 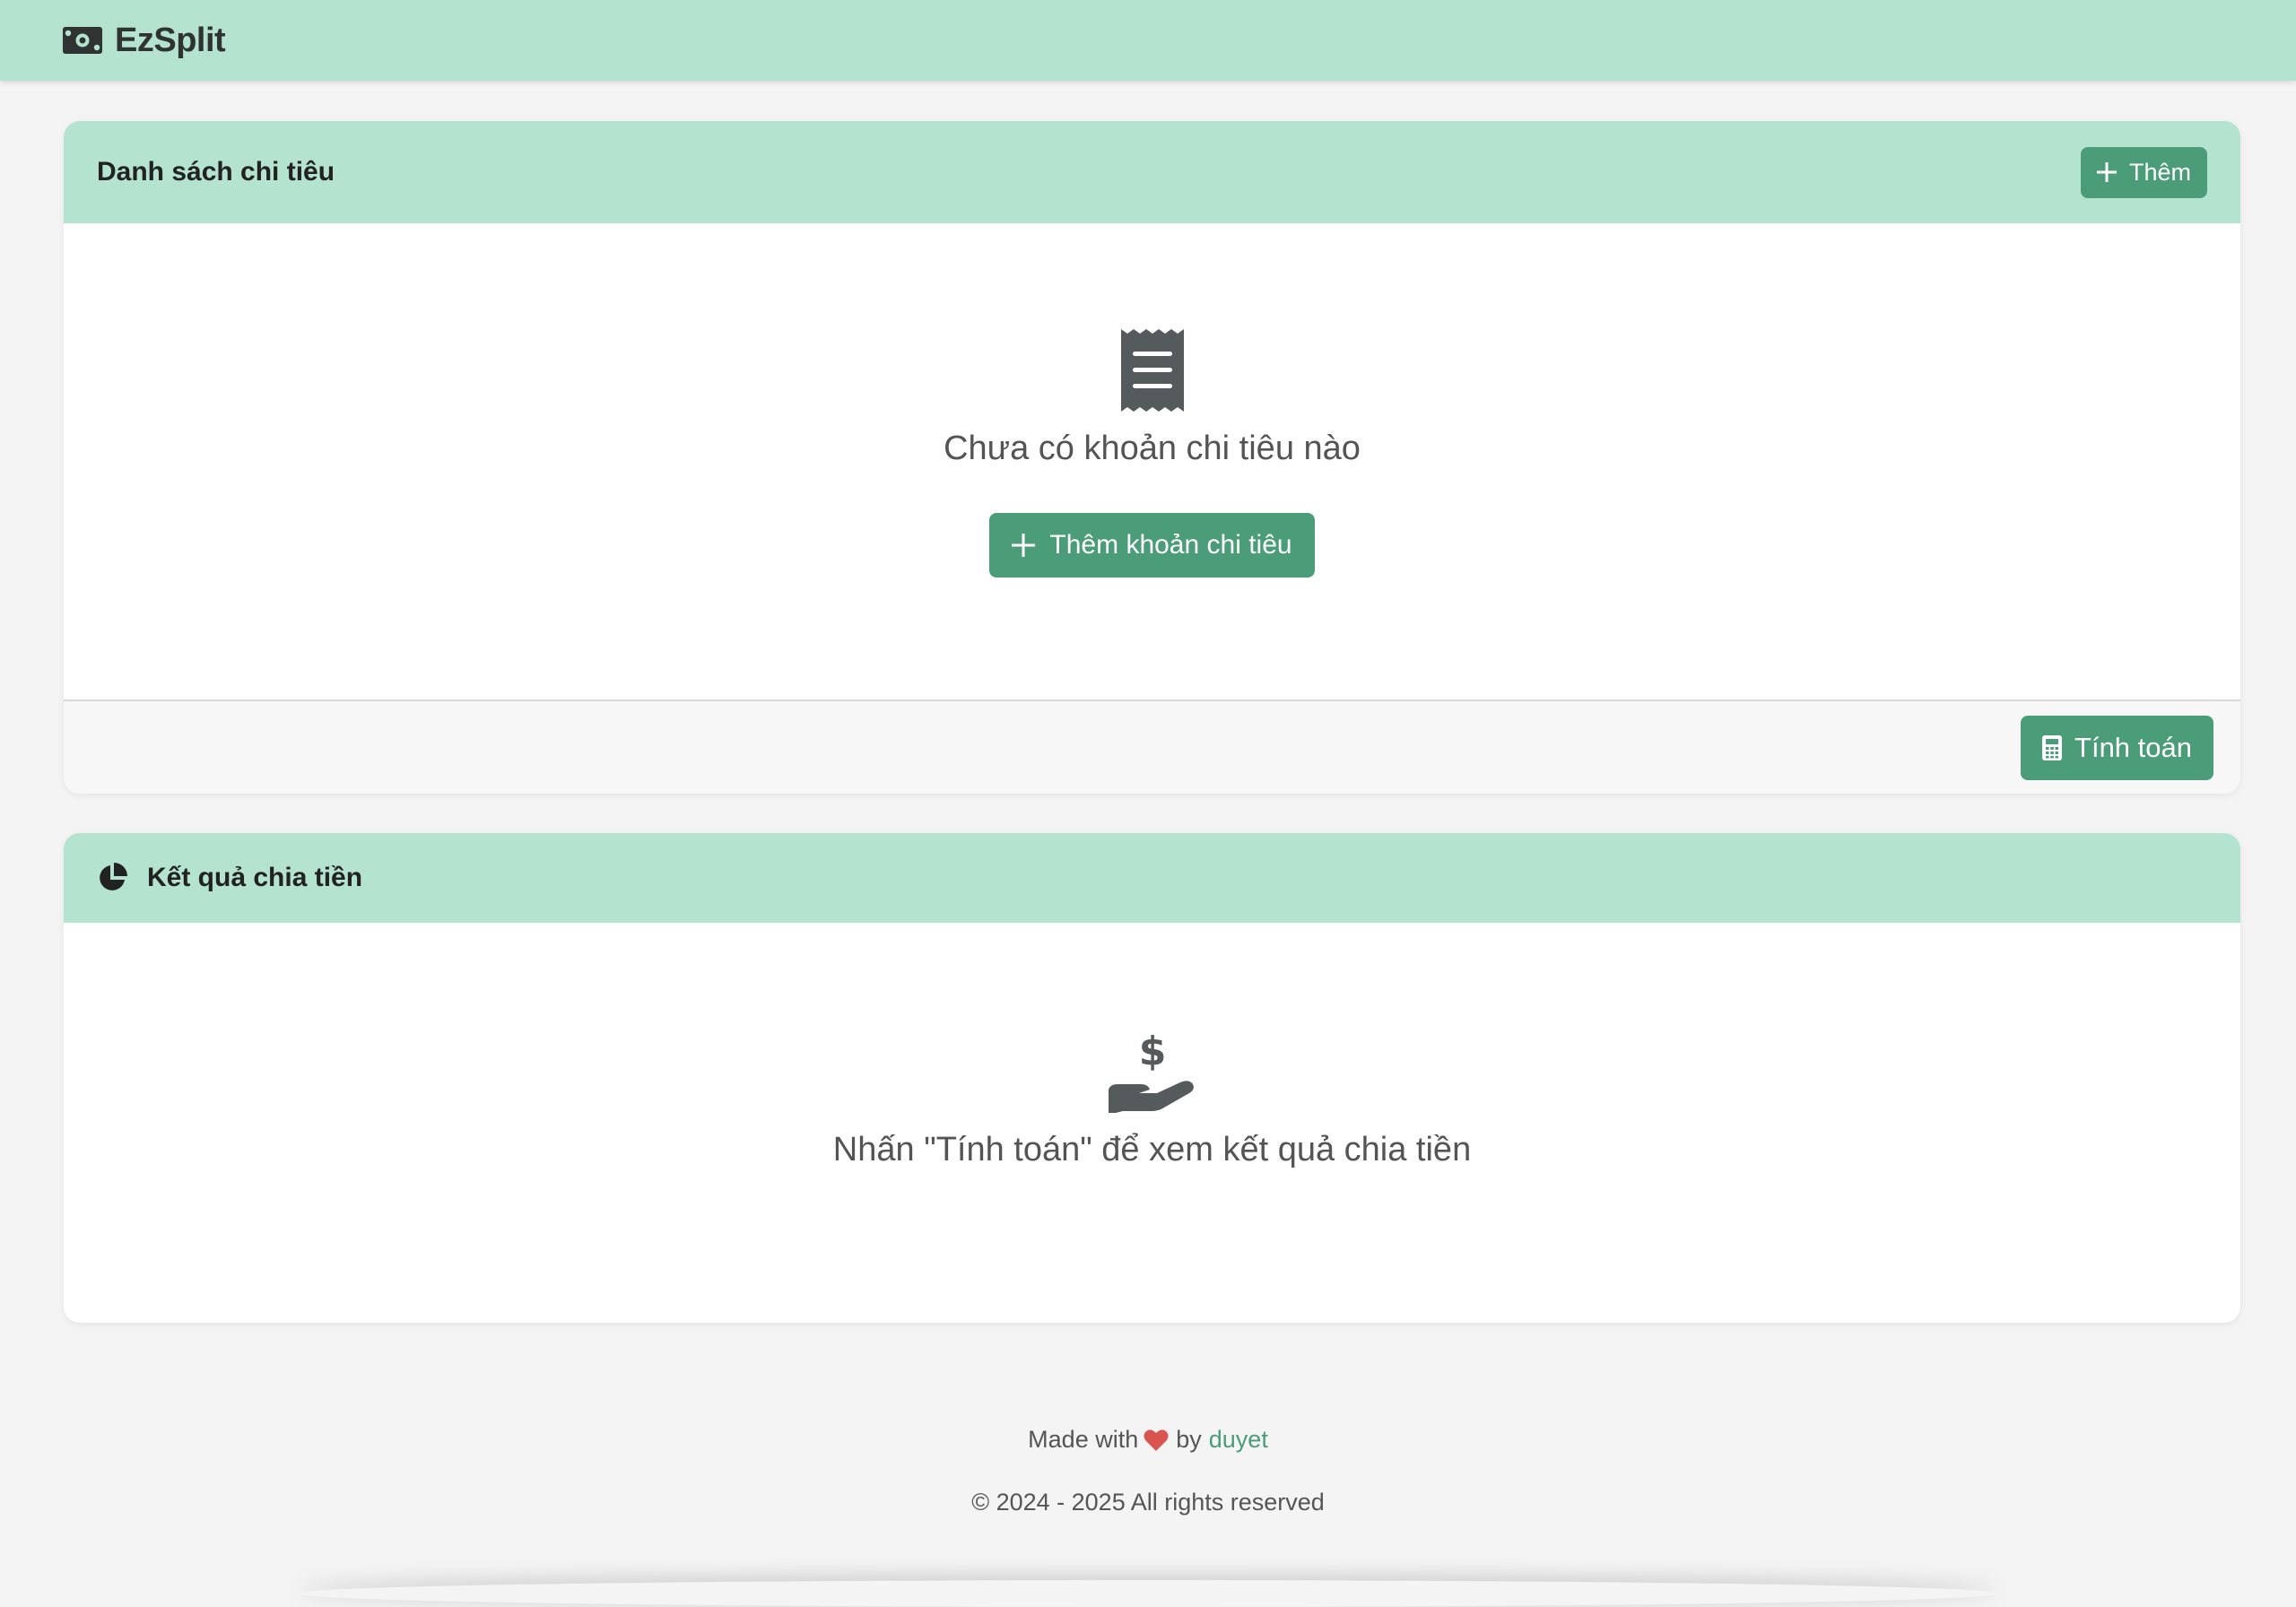 What do you see at coordinates (1083, 1440) in the screenshot?
I see `footer-made-with: Made with` at bounding box center [1083, 1440].